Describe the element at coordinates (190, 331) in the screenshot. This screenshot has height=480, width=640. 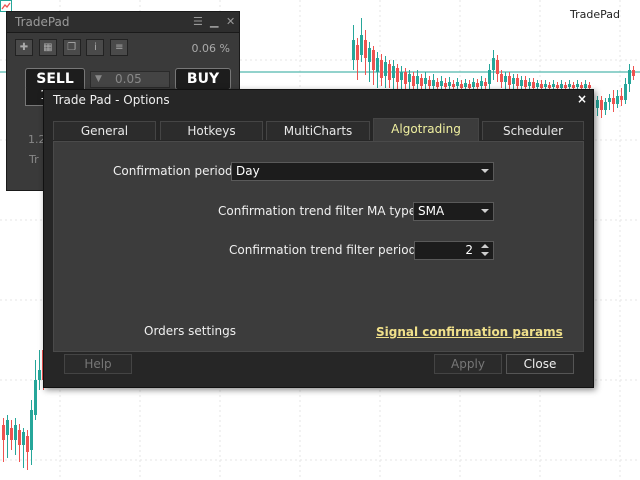
I see `orders-settings-label: Orders settings` at that location.